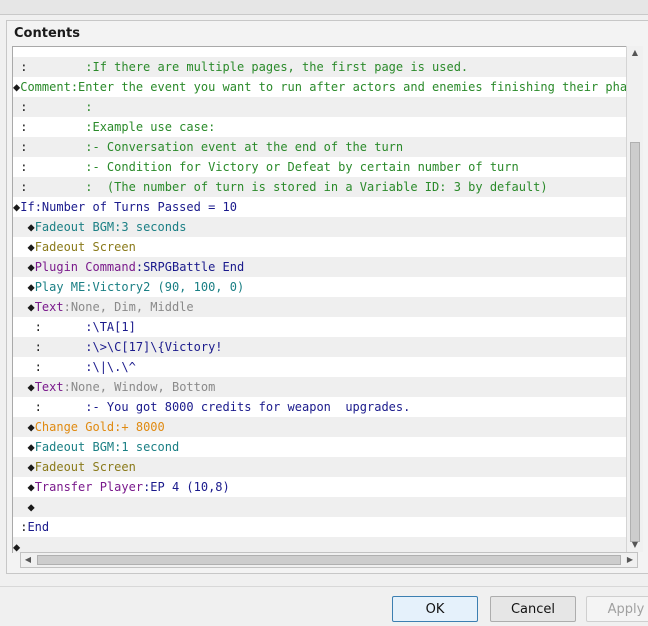 Image resolution: width=648 pixels, height=626 pixels. What do you see at coordinates (28, 560) in the screenshot?
I see `scroll-left-icon: ◀` at bounding box center [28, 560].